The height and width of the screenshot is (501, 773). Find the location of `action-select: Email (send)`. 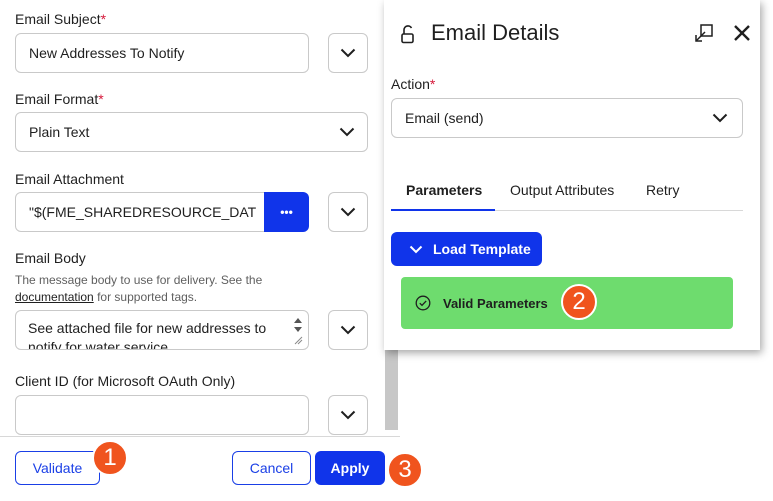

action-select: Email (send) is located at coordinates (567, 118).